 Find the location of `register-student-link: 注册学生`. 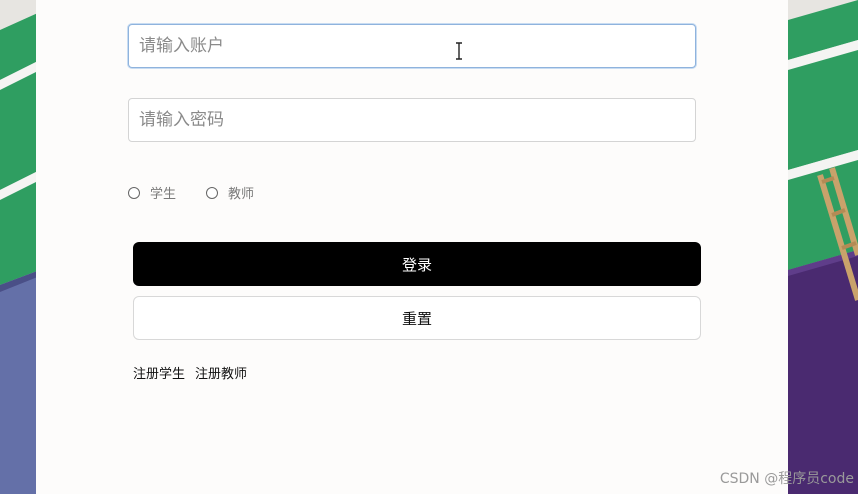

register-student-link: 注册学生 is located at coordinates (159, 372).